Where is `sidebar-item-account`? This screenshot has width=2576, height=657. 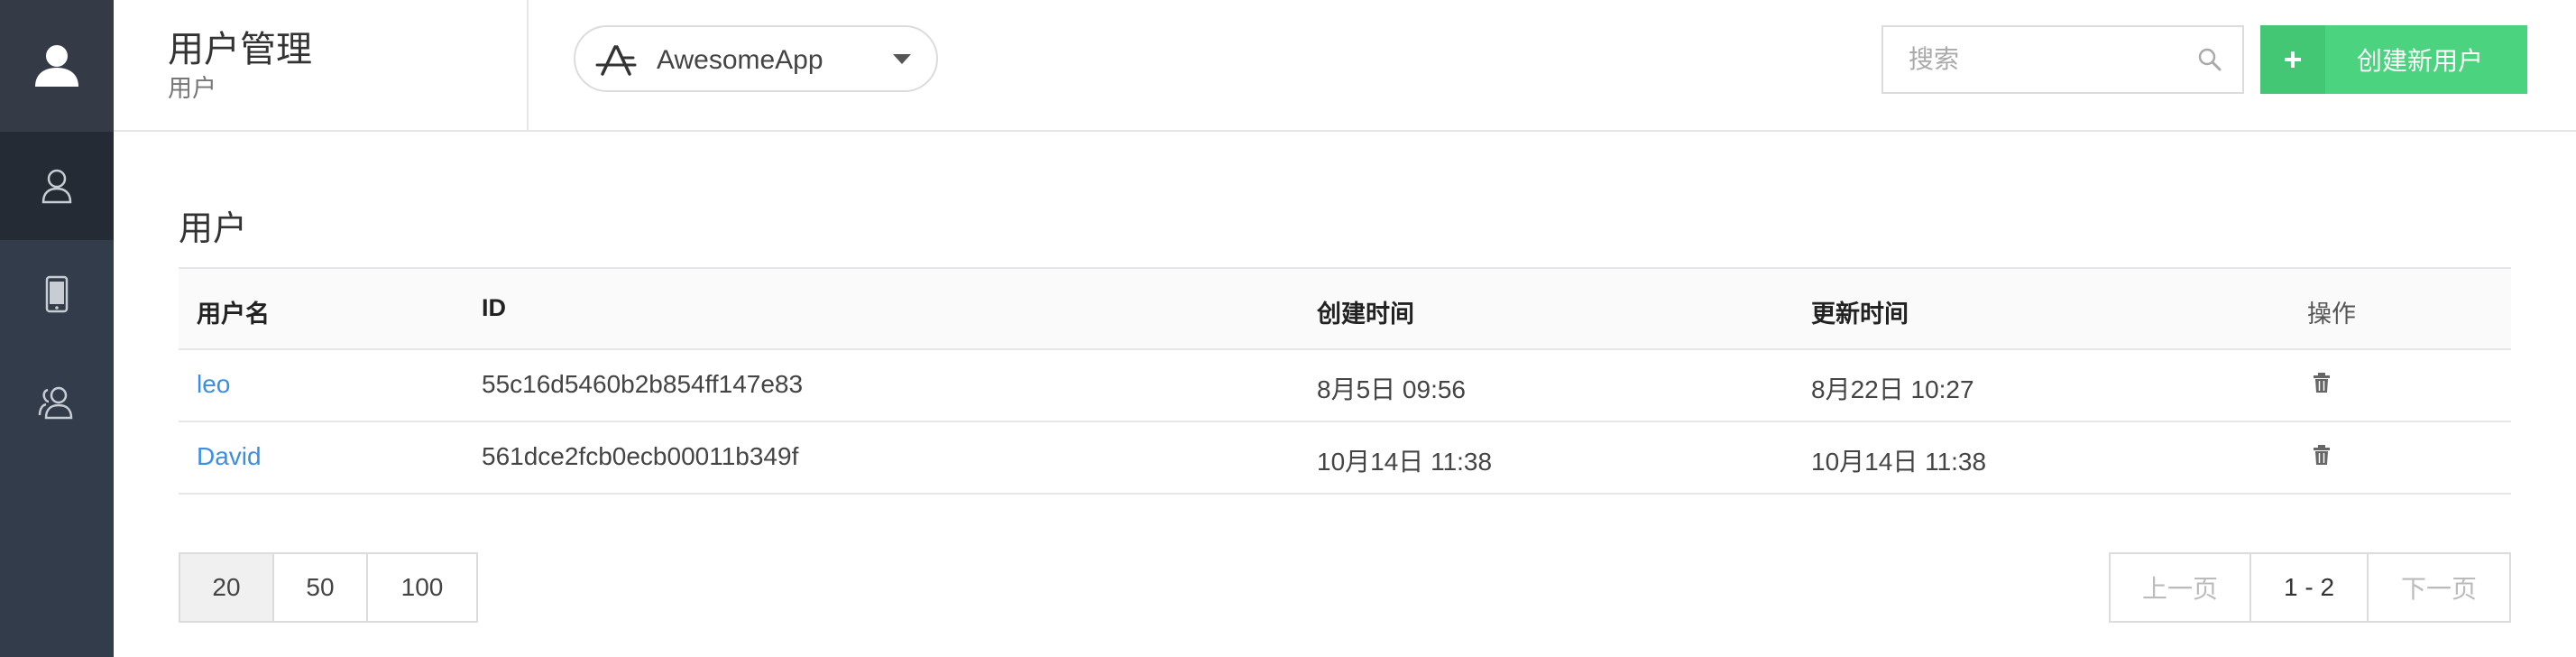 sidebar-item-account is located at coordinates (57, 66).